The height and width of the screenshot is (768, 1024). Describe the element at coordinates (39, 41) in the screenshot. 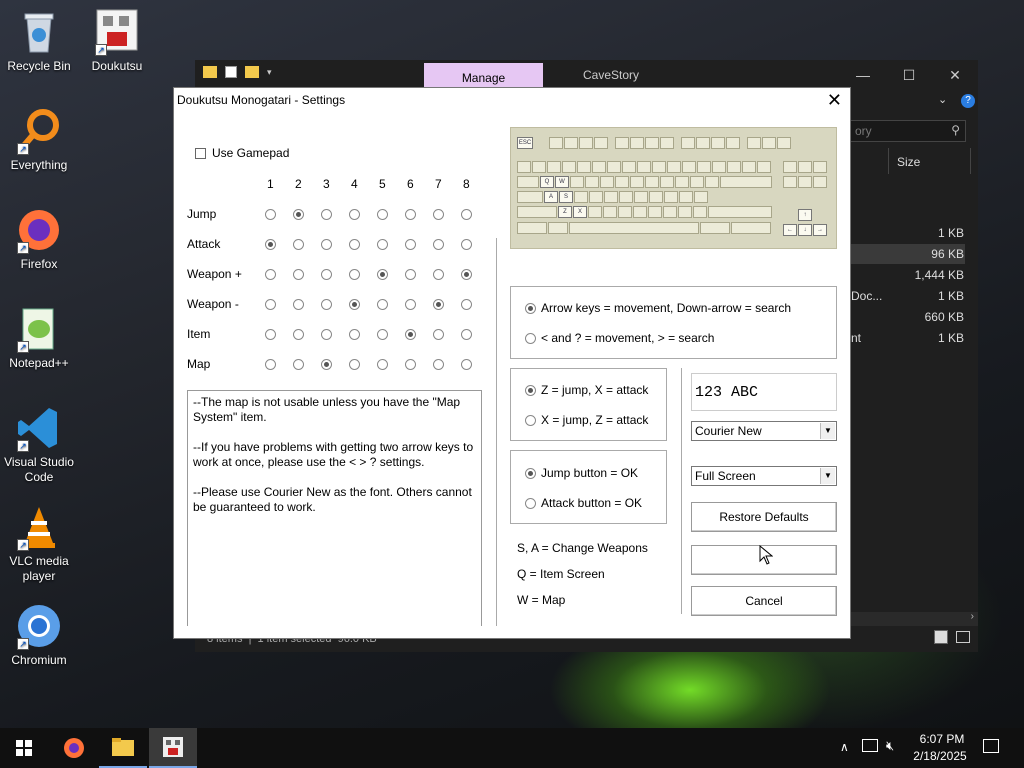

I see `desktop-icon-recycle-bin: Recycle Bin` at that location.